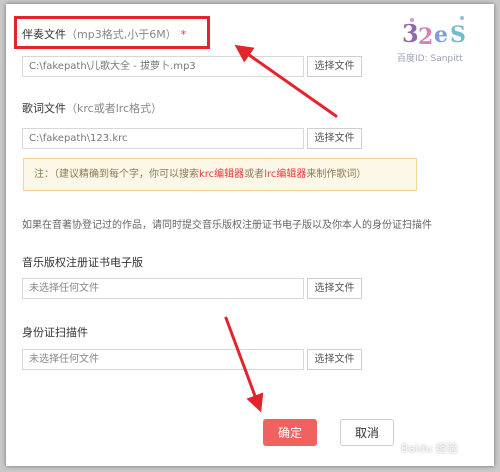 The height and width of the screenshot is (472, 500). I want to click on arrow-to-confirm, so click(244, 364).